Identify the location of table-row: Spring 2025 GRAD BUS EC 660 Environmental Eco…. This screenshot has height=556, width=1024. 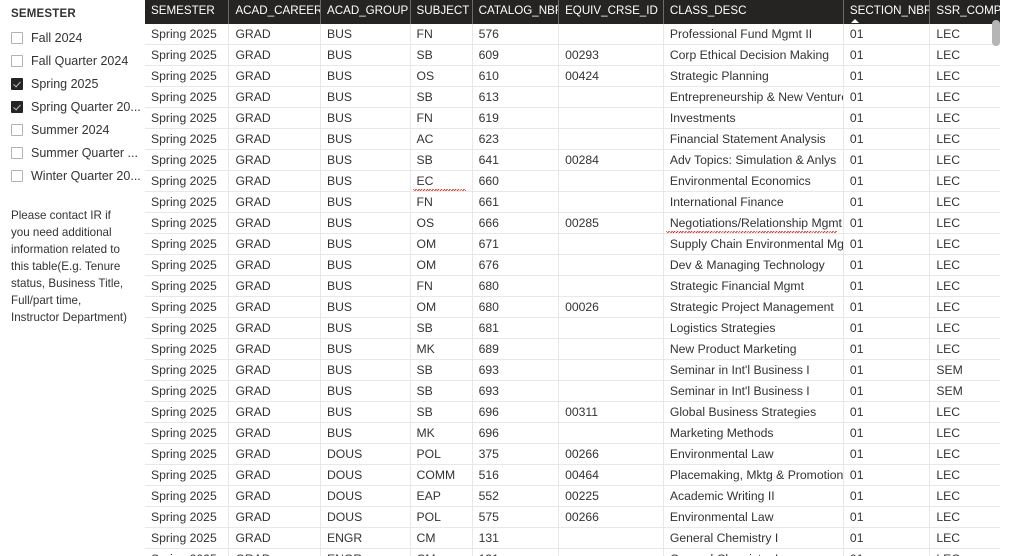
(584, 181).